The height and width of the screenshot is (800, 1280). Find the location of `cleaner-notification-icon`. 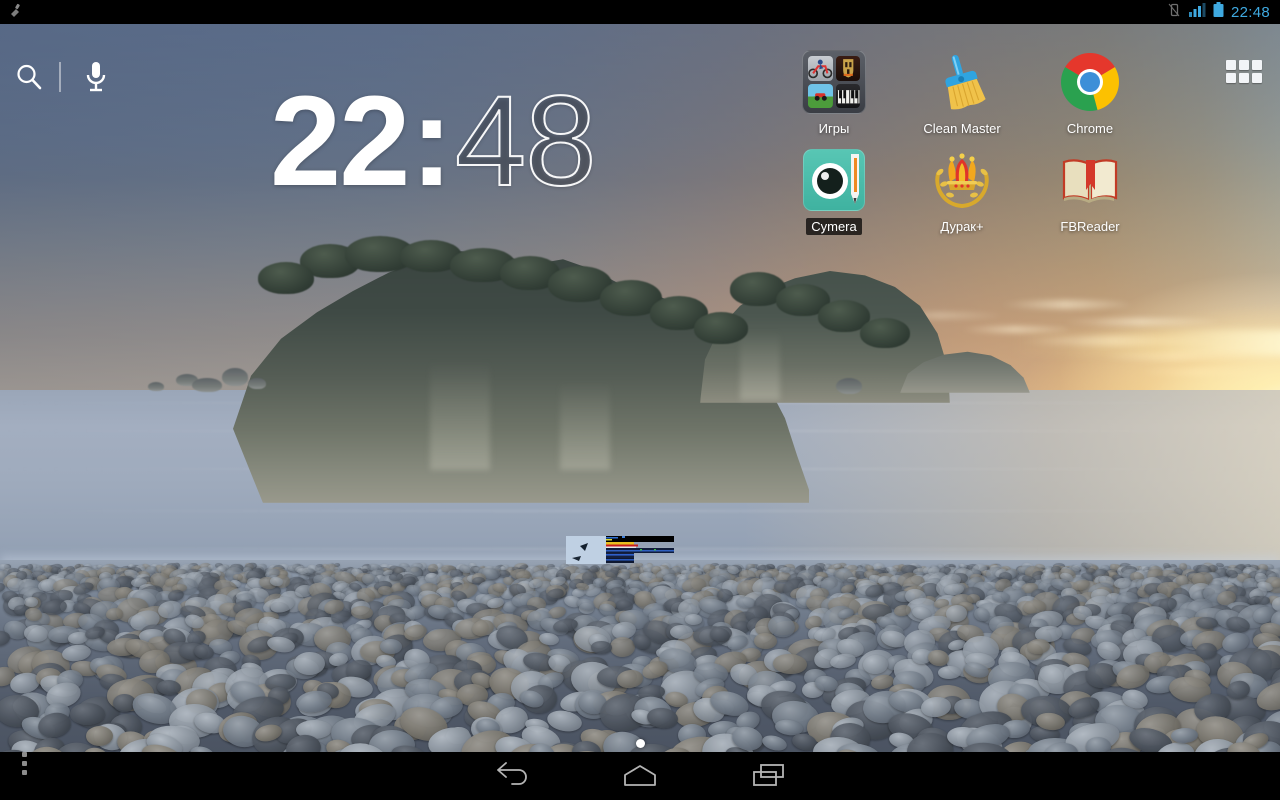

cleaner-notification-icon is located at coordinates (16, 12).